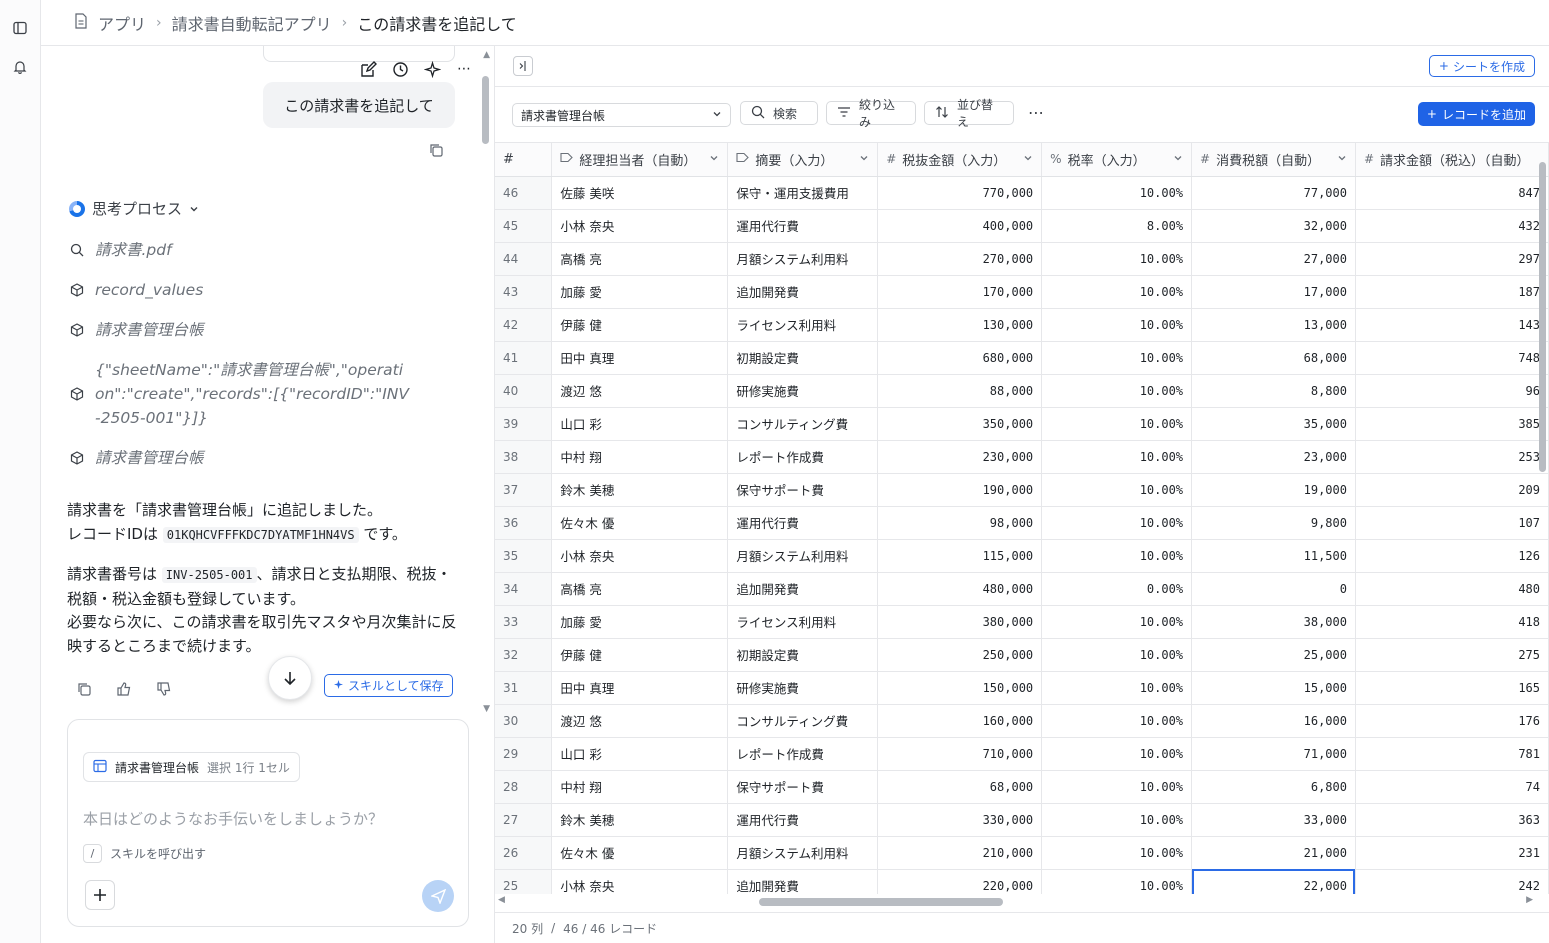 This screenshot has width=1549, height=943. Describe the element at coordinates (960, 358) in the screenshot. I see `table-cell: 680,000` at that location.